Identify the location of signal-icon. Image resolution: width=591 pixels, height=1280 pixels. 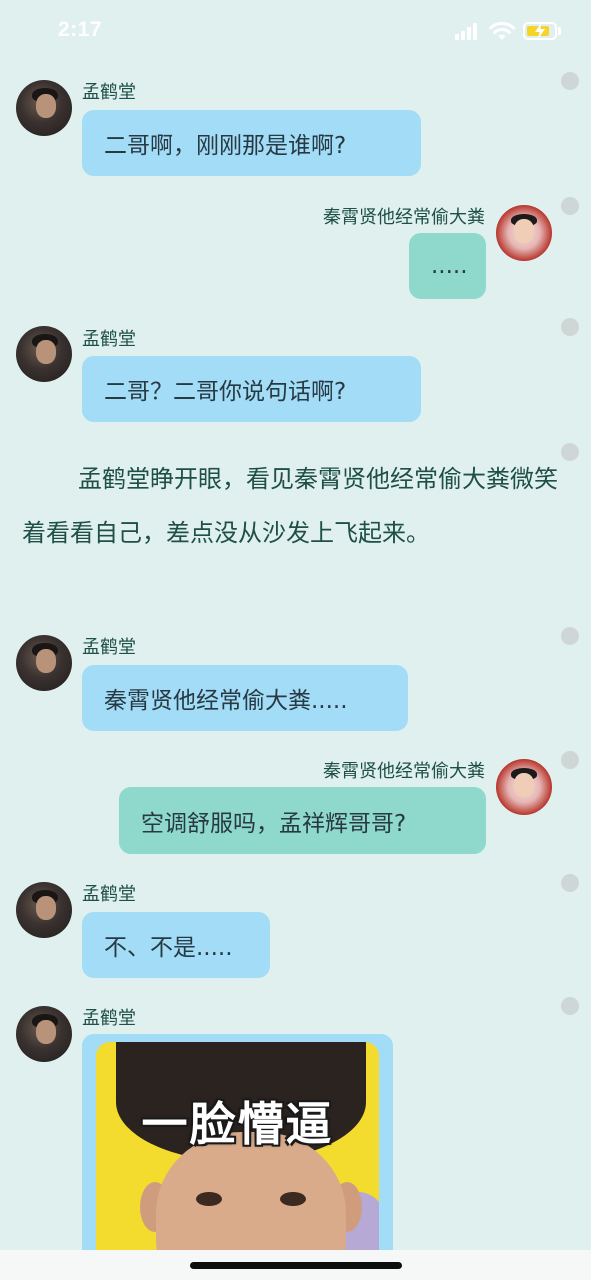
(468, 31).